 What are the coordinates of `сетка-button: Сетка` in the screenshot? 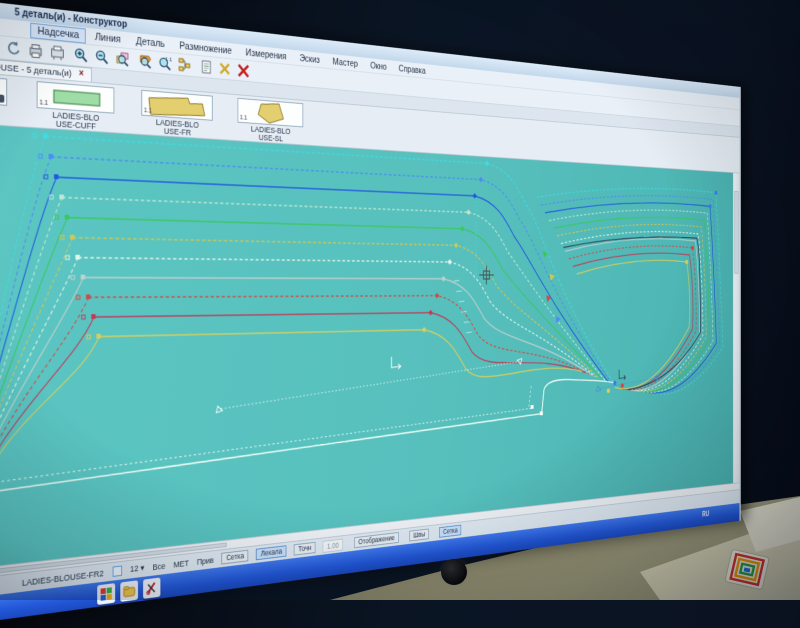 It's located at (450, 531).